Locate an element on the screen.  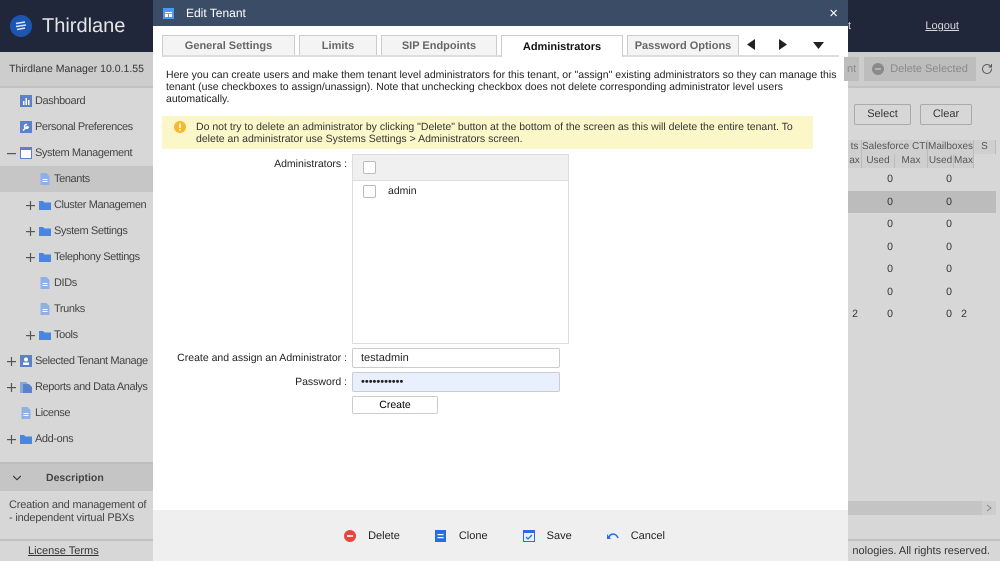
column-header: ax is located at coordinates (855, 161).